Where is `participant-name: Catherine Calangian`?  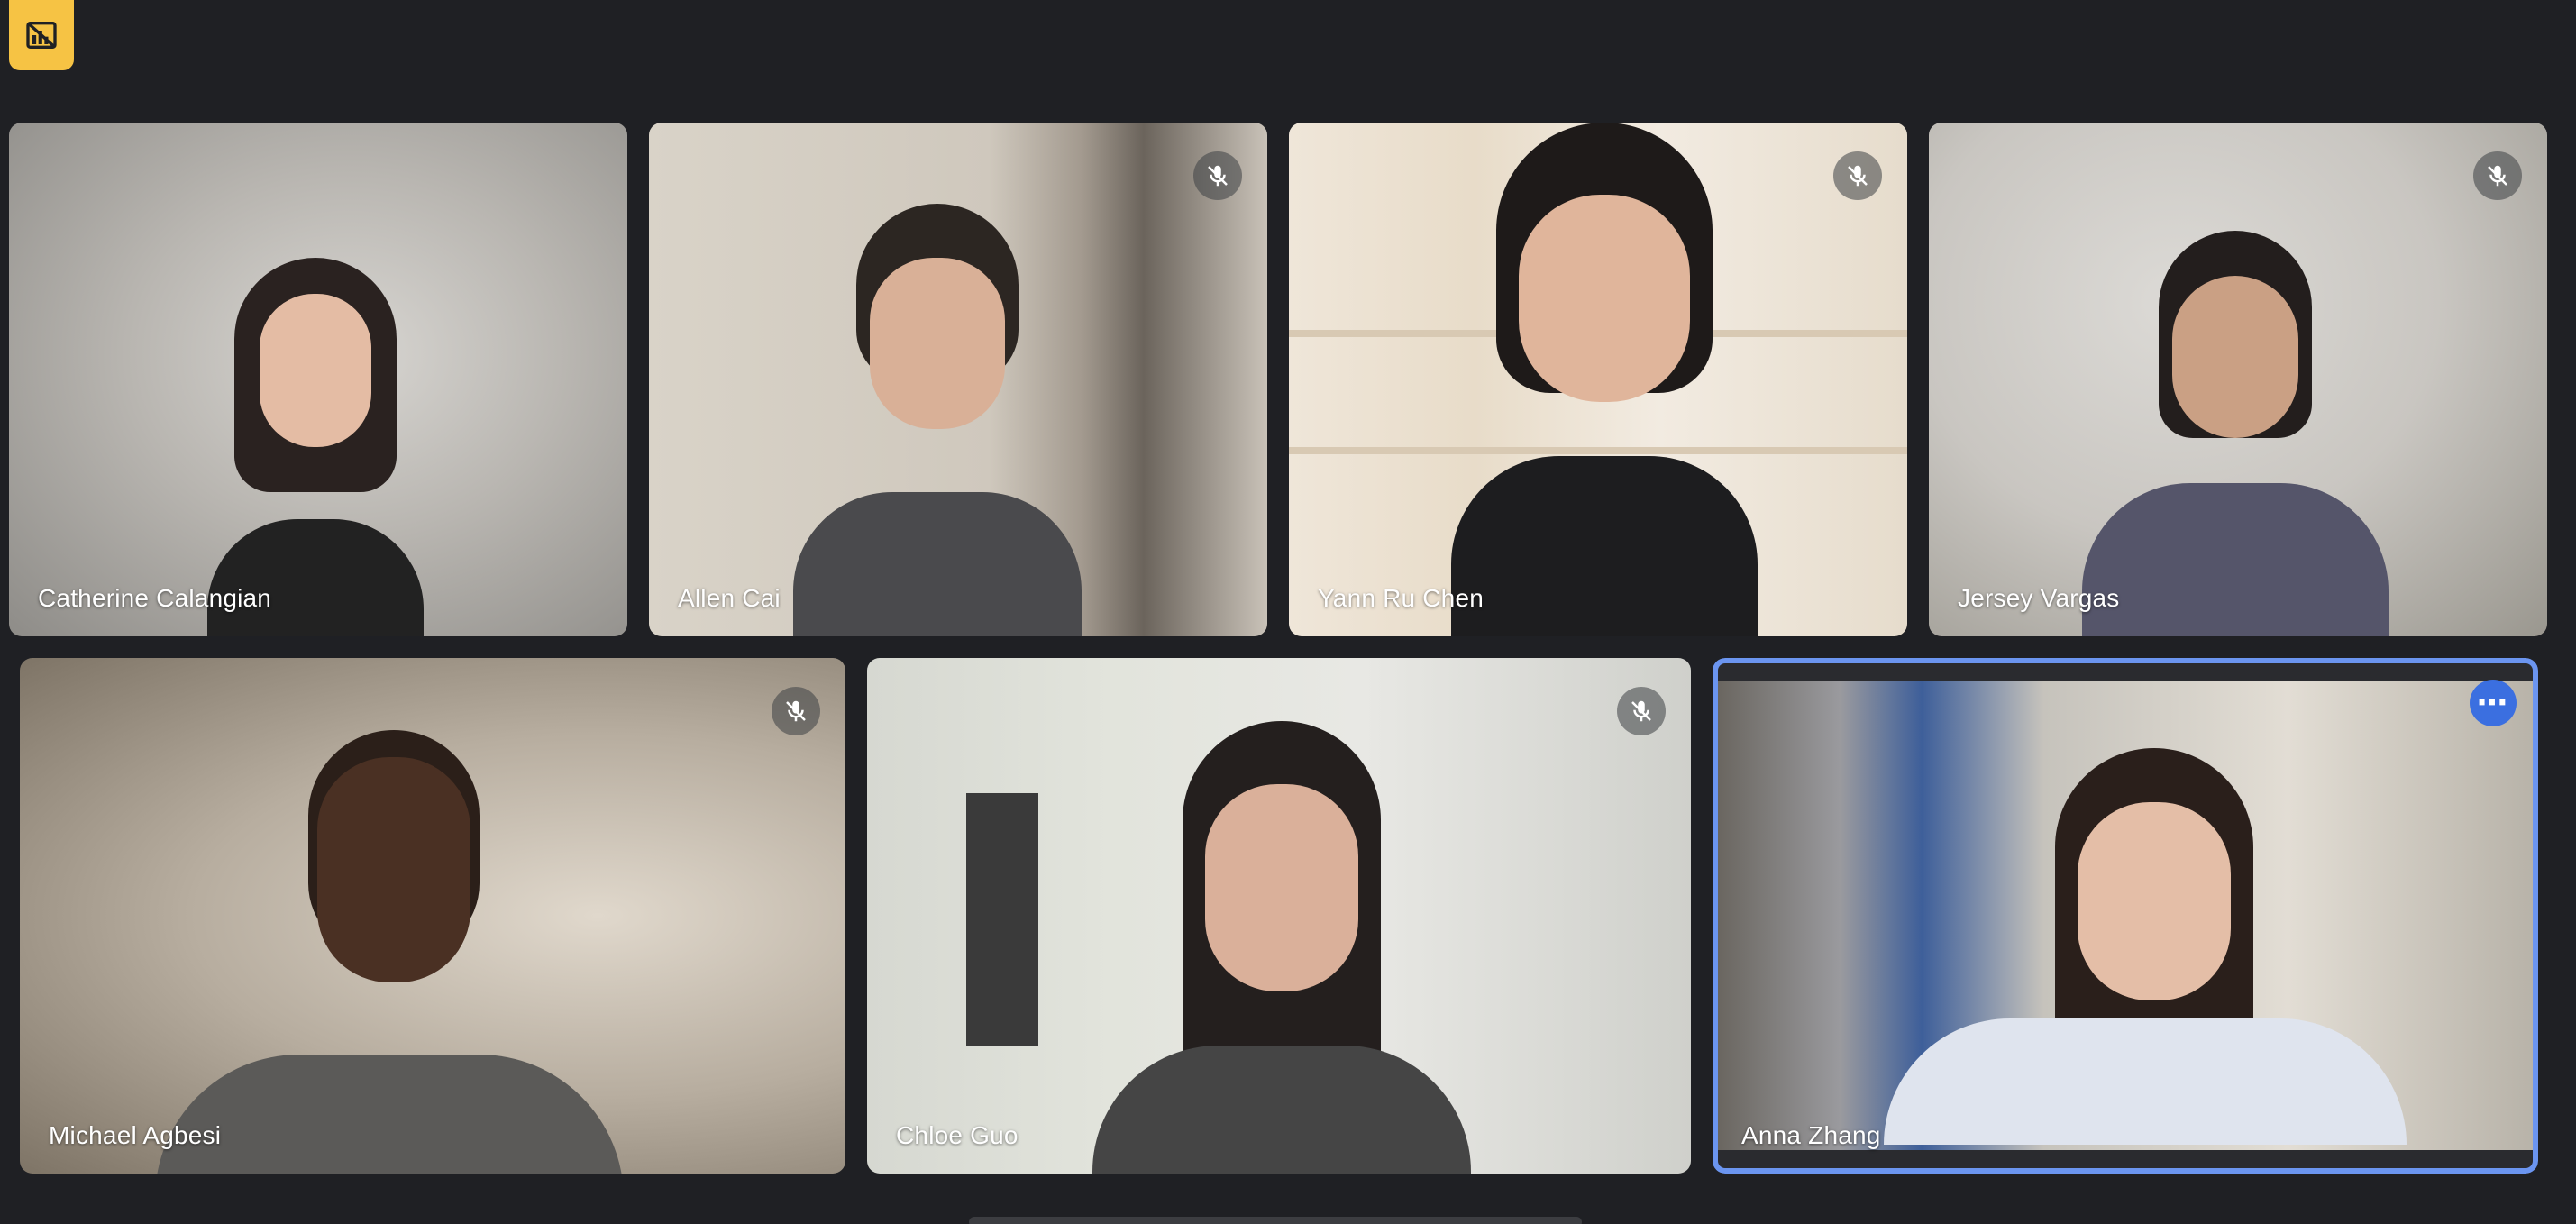 participant-name: Catherine Calangian is located at coordinates (155, 598).